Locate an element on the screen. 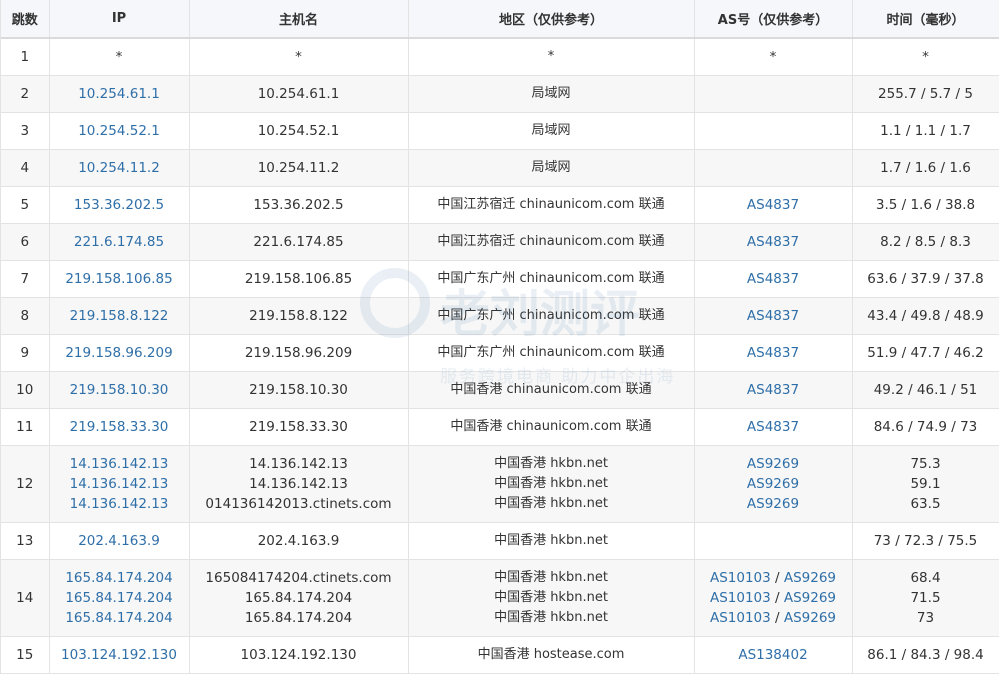  ip-link: 10.254.11.2 is located at coordinates (119, 168).